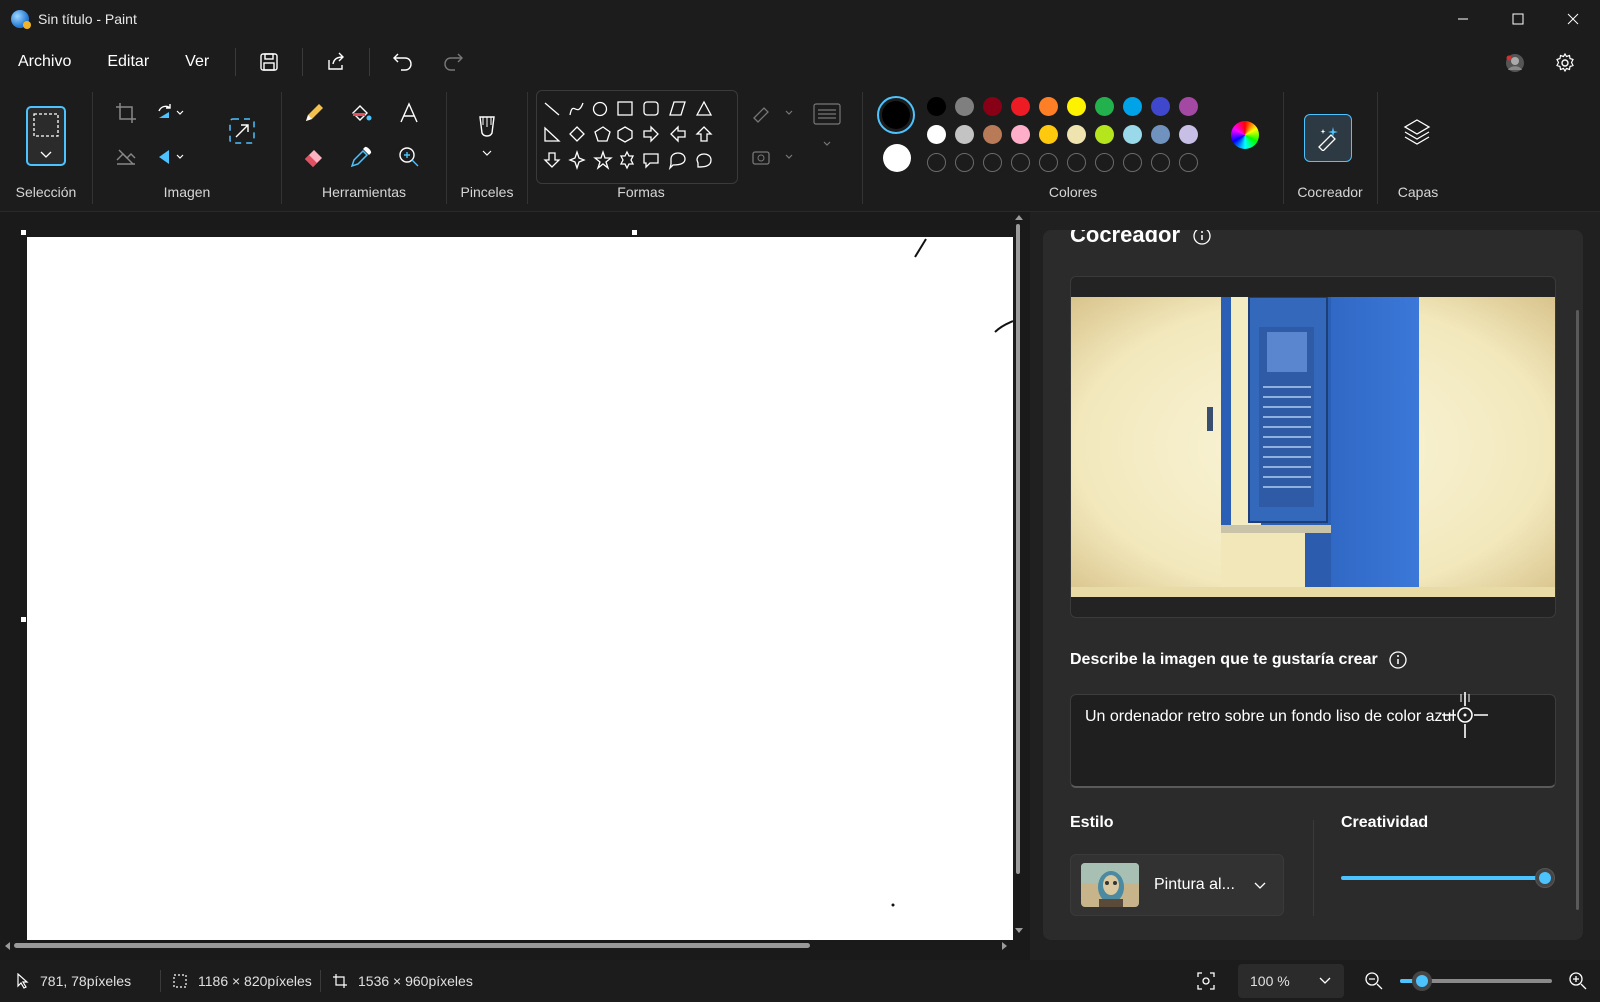 The height and width of the screenshot is (1002, 1600). I want to click on magnifier-button, so click(409, 157).